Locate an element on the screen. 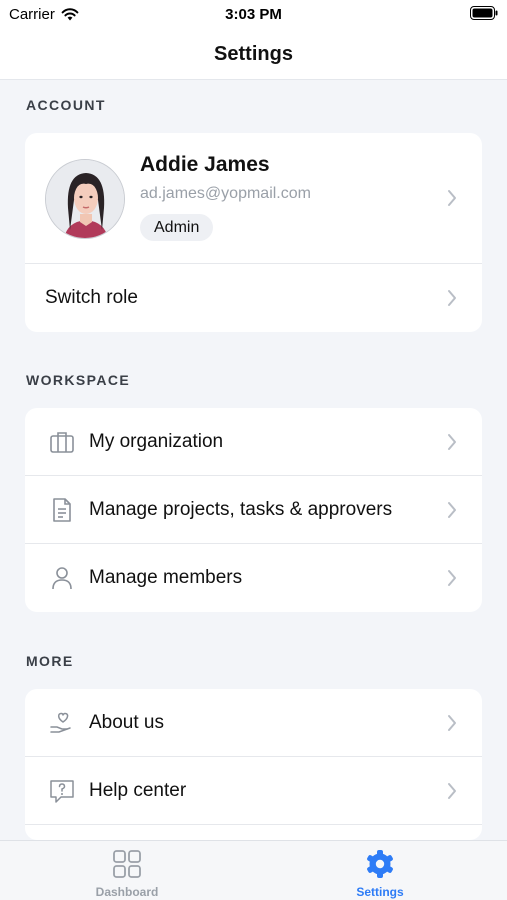  profile-name: Addie James is located at coordinates (205, 164).